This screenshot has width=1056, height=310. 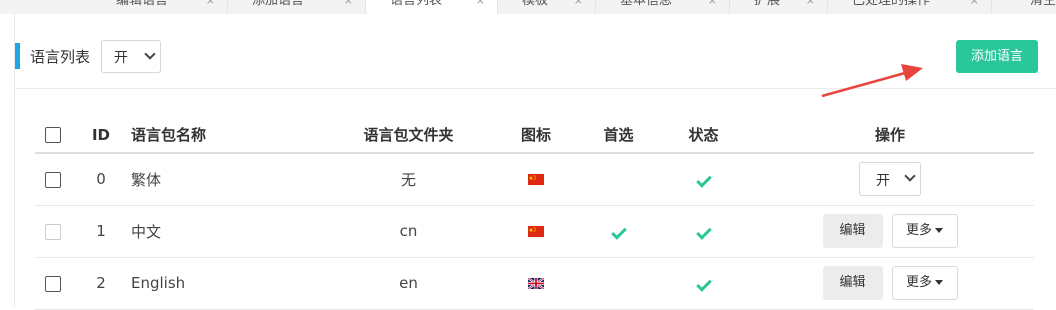 What do you see at coordinates (408, 179) in the screenshot?
I see `row-folder: 无` at bounding box center [408, 179].